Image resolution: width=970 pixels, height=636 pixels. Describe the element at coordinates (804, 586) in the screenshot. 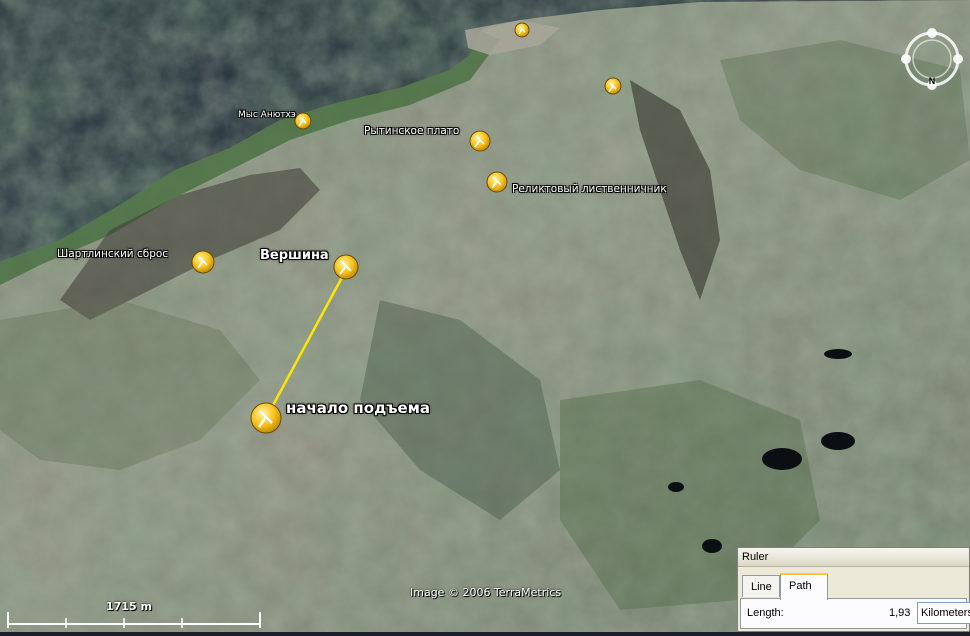

I see `tab-path: Path` at that location.